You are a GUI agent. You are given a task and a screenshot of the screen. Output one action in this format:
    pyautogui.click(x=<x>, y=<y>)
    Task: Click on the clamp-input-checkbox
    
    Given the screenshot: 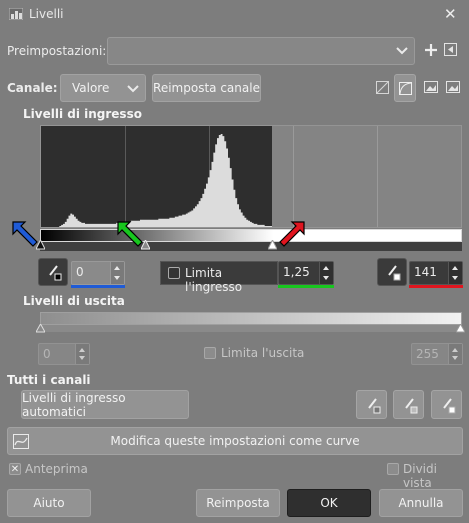 What is the action you would take?
    pyautogui.click(x=174, y=273)
    